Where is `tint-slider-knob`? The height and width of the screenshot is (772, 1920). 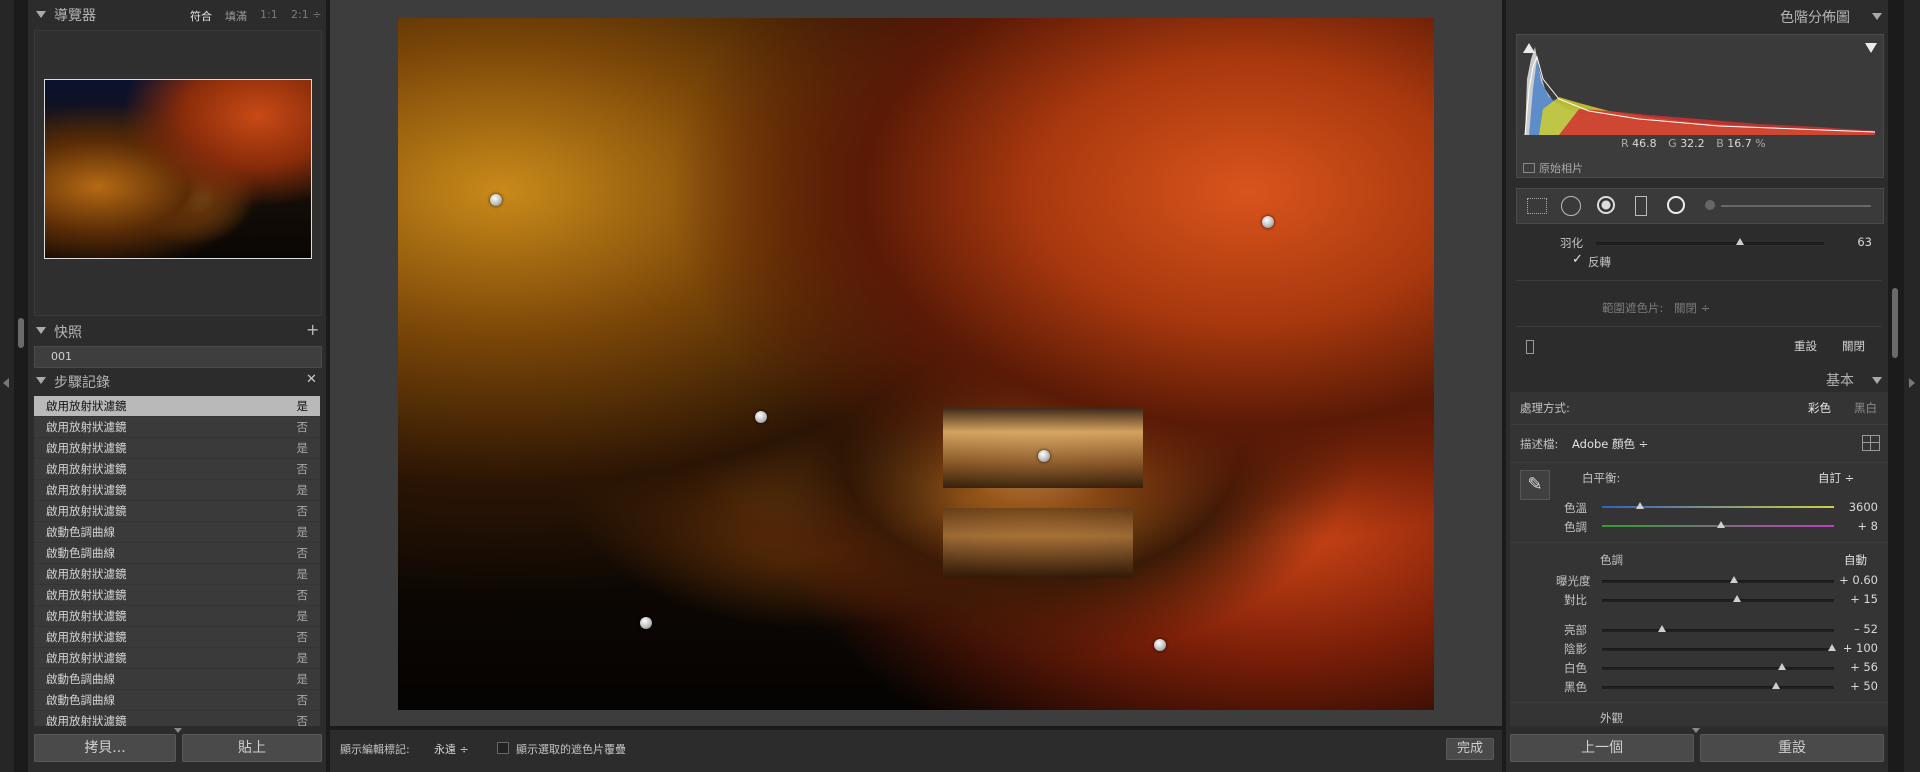
tint-slider-knob is located at coordinates (1721, 524).